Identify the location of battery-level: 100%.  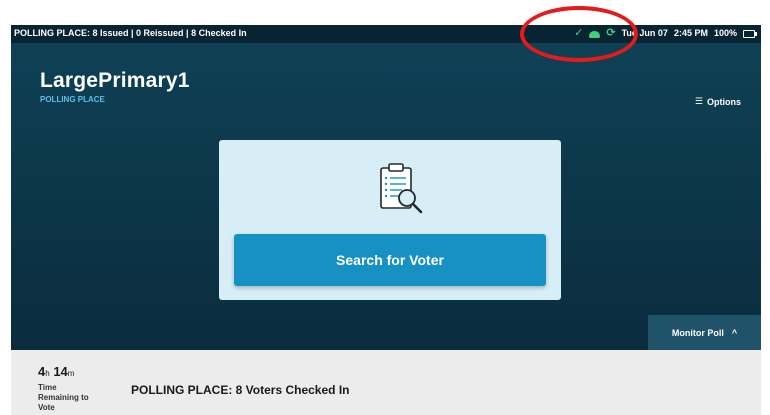
(725, 33).